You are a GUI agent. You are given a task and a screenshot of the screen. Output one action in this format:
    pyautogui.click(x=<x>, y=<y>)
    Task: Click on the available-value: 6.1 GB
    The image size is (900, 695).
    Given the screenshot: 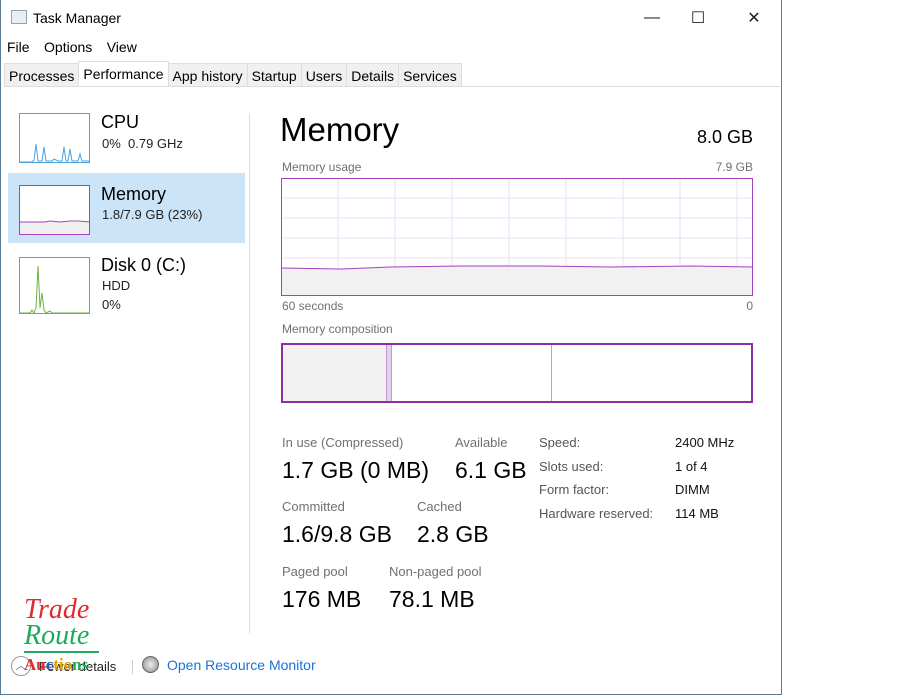 What is the action you would take?
    pyautogui.click(x=491, y=470)
    